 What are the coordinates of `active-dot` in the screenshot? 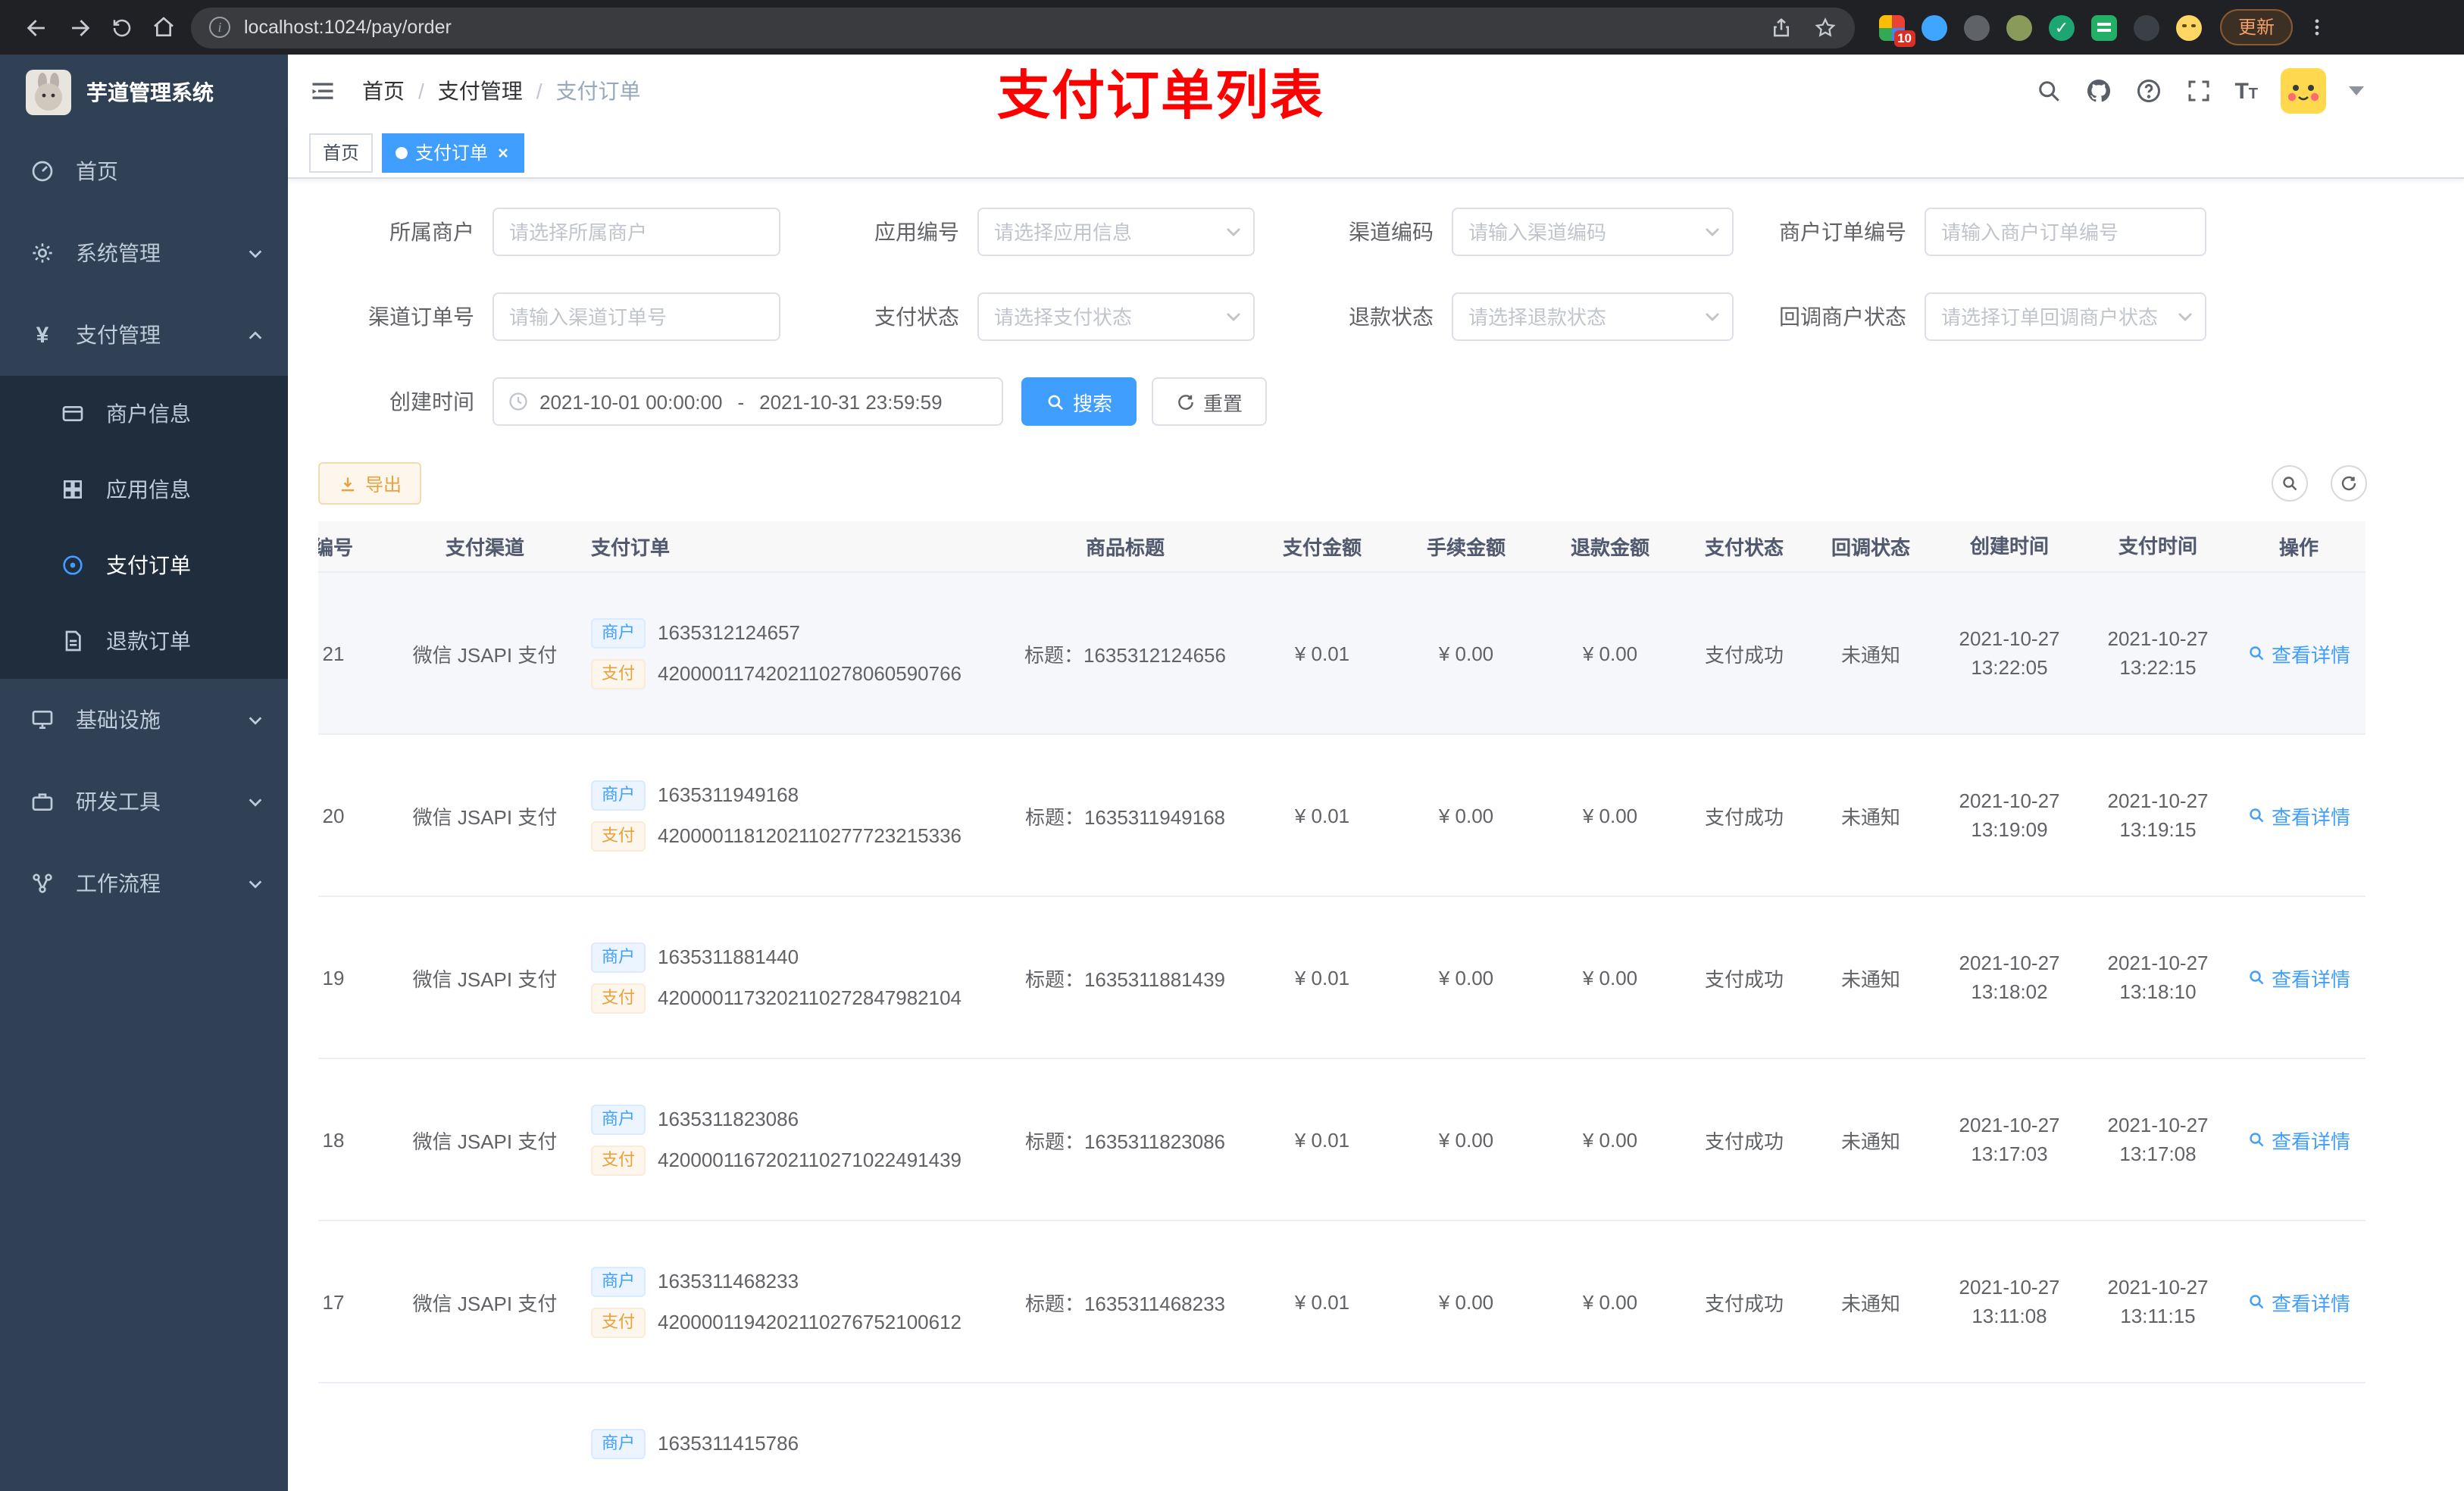 It's located at (402, 152).